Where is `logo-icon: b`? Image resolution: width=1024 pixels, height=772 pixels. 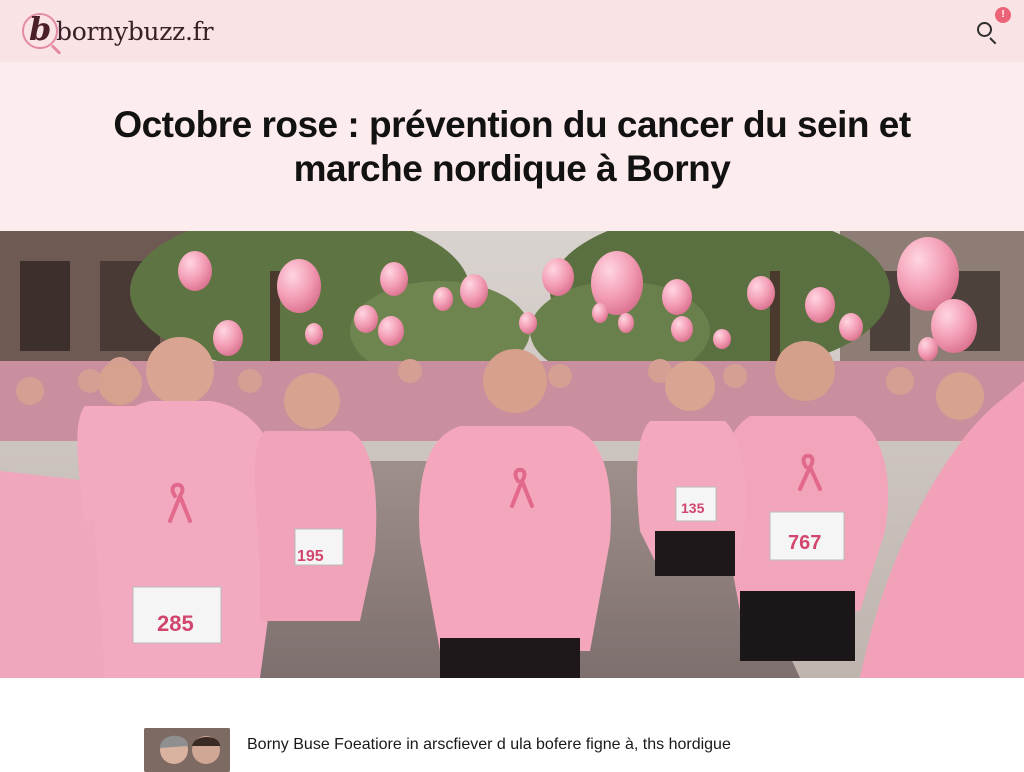
logo-icon: b is located at coordinates (40, 31).